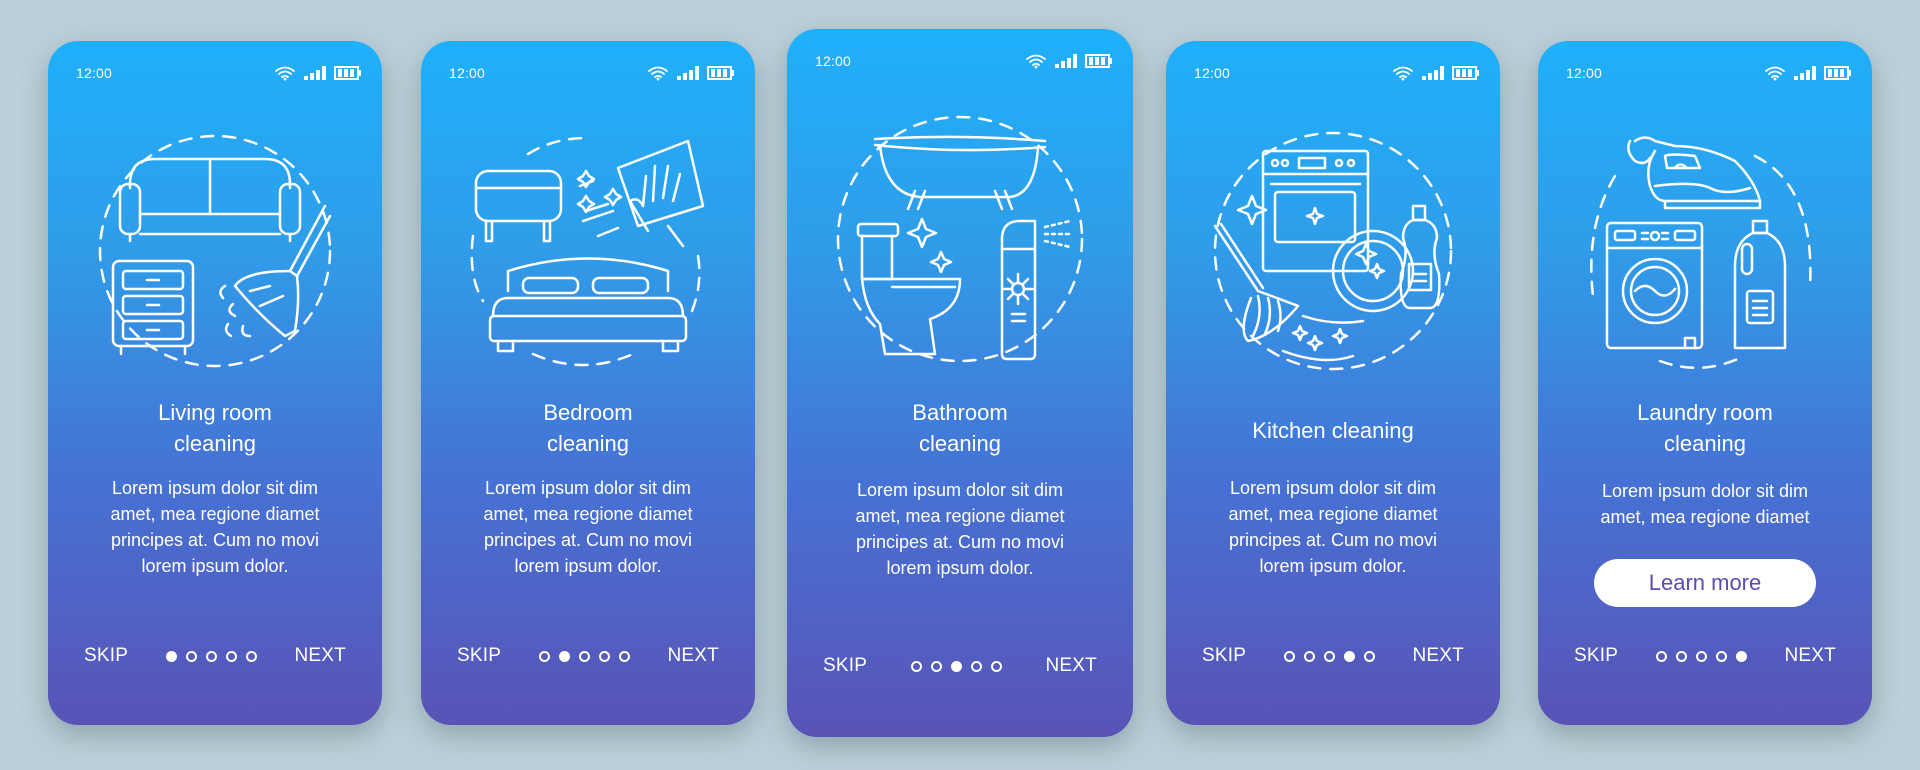 The image size is (1920, 770). What do you see at coordinates (1760, 284) in the screenshot?
I see `detergent-bottle-icon` at bounding box center [1760, 284].